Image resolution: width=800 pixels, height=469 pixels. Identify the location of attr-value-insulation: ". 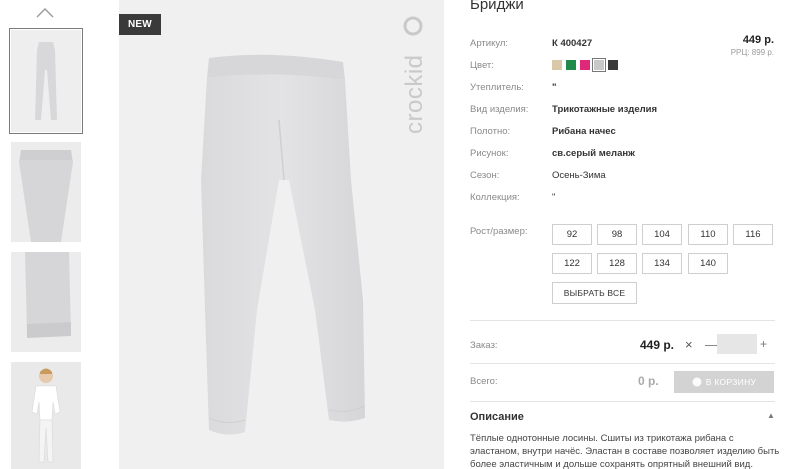
(554, 87).